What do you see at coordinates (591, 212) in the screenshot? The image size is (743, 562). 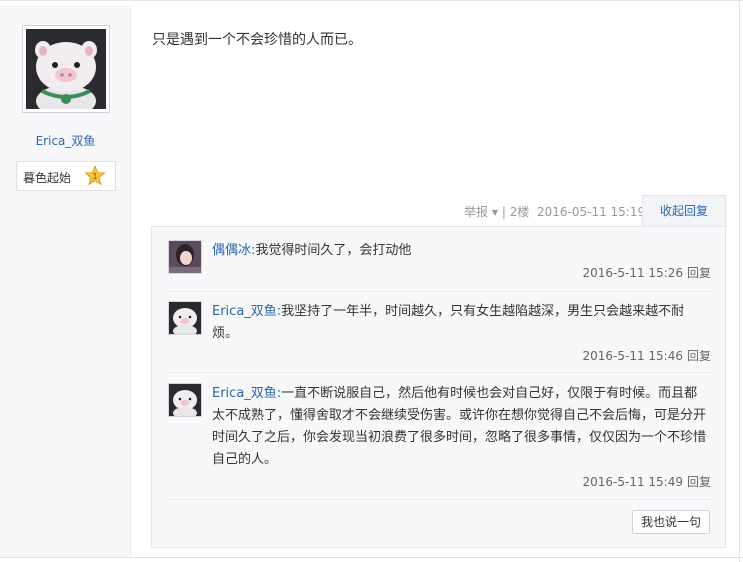 I see `post-timestamp: 2016-05-11 15:19` at bounding box center [591, 212].